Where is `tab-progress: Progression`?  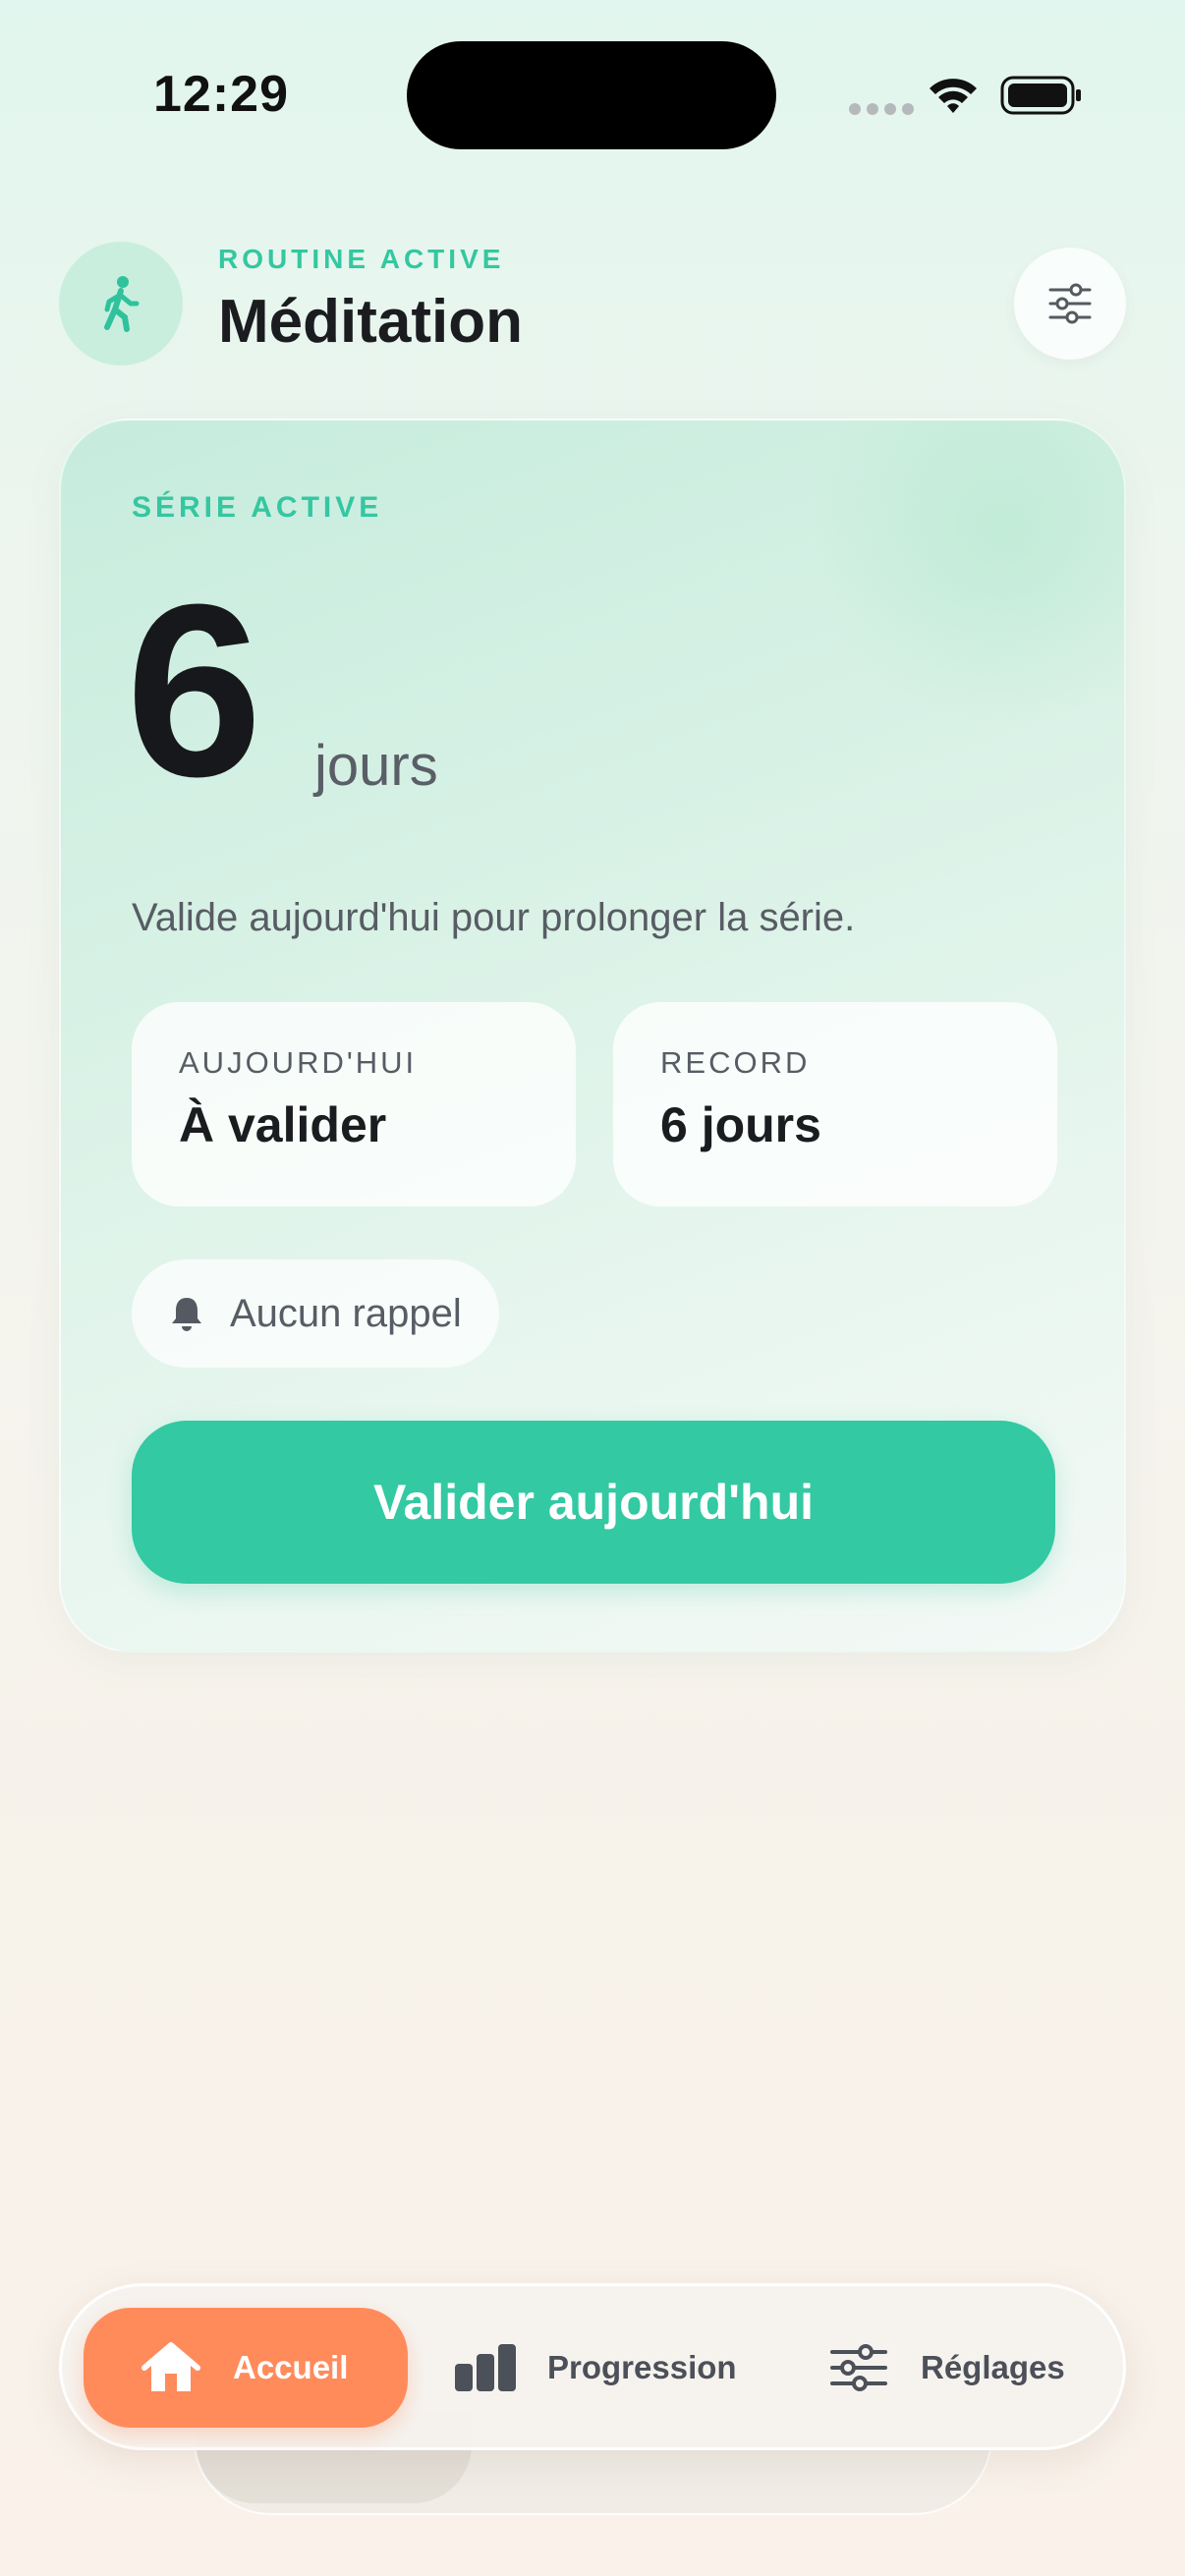
tab-progress: Progression is located at coordinates (595, 2368).